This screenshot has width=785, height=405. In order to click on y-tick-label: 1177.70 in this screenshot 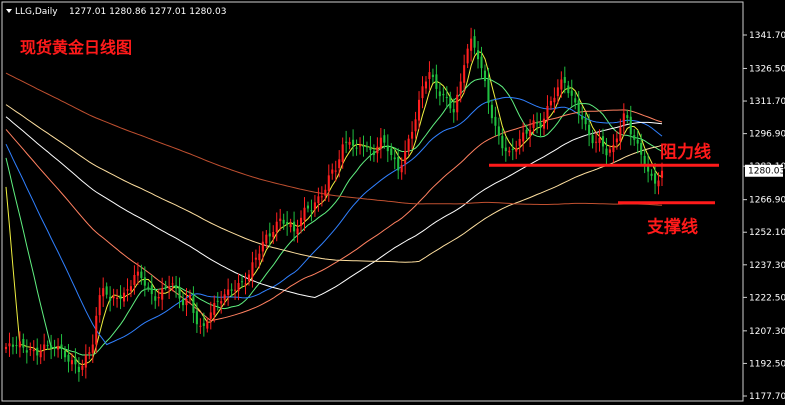, I will do `click(767, 397)`.